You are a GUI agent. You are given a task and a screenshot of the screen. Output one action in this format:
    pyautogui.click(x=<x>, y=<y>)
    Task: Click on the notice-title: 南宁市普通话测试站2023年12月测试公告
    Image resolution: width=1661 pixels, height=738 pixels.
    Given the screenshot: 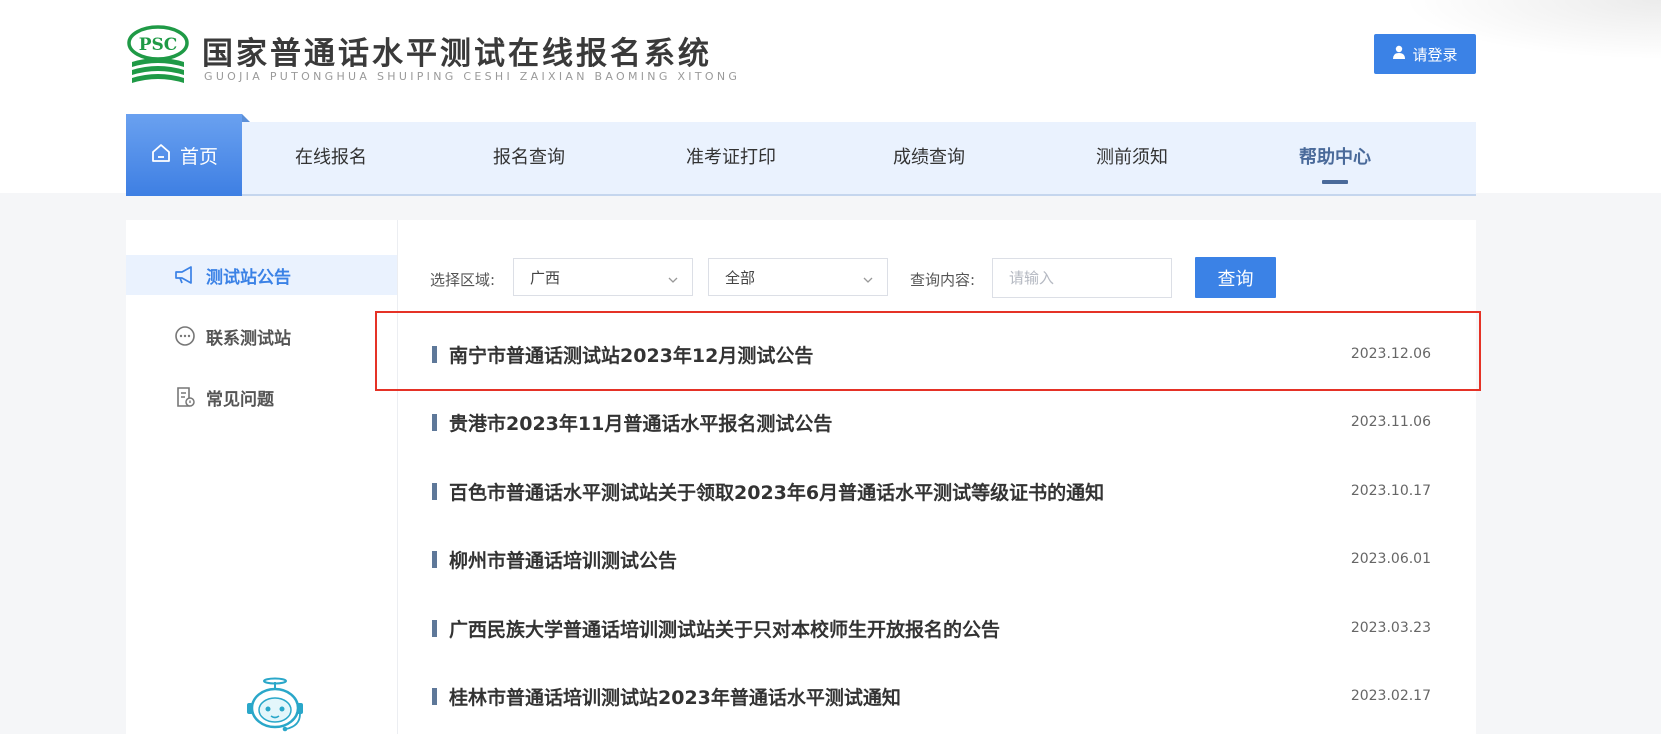 What is the action you would take?
    pyautogui.click(x=631, y=354)
    